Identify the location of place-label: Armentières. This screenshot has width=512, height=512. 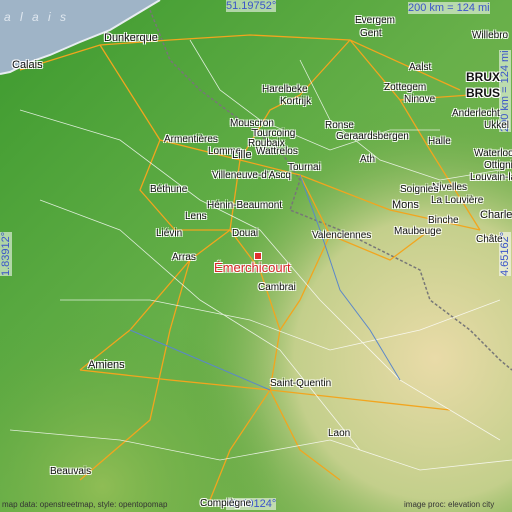
(191, 139).